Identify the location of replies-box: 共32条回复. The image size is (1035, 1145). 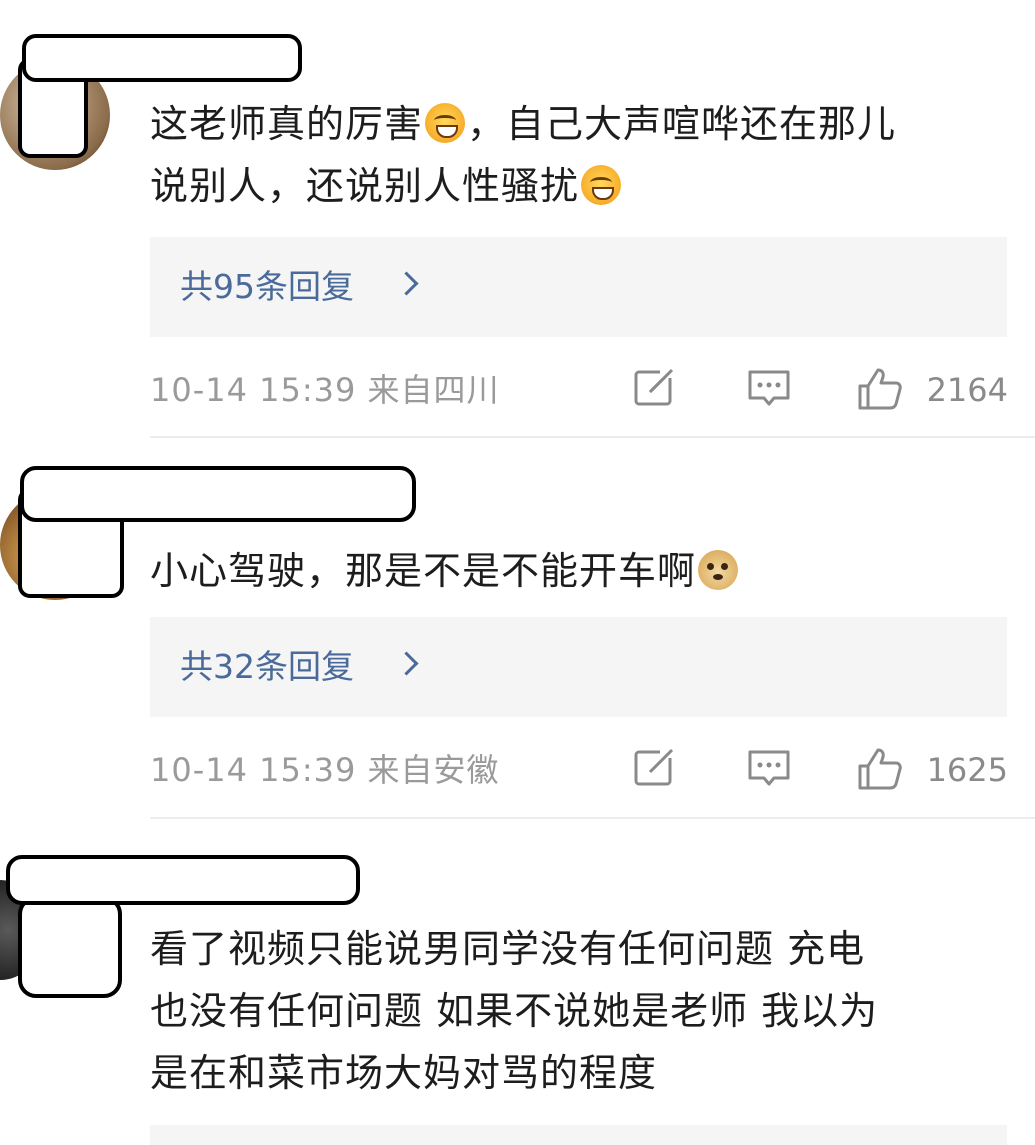
(578, 667).